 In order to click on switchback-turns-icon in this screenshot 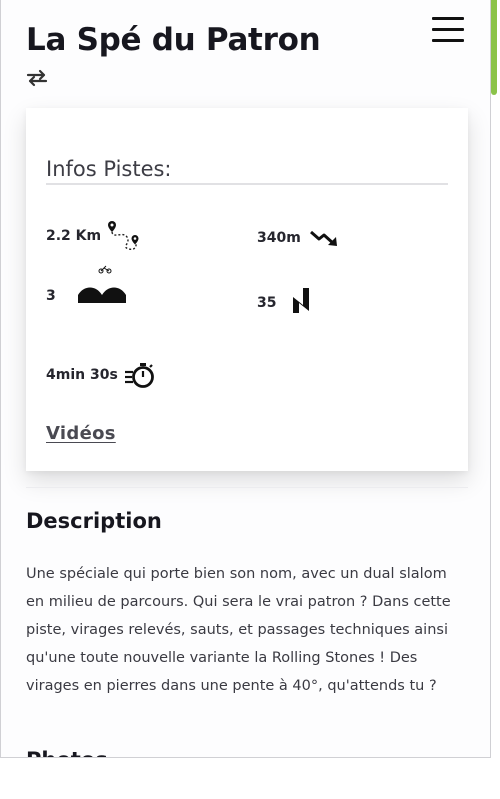, I will do `click(301, 300)`.